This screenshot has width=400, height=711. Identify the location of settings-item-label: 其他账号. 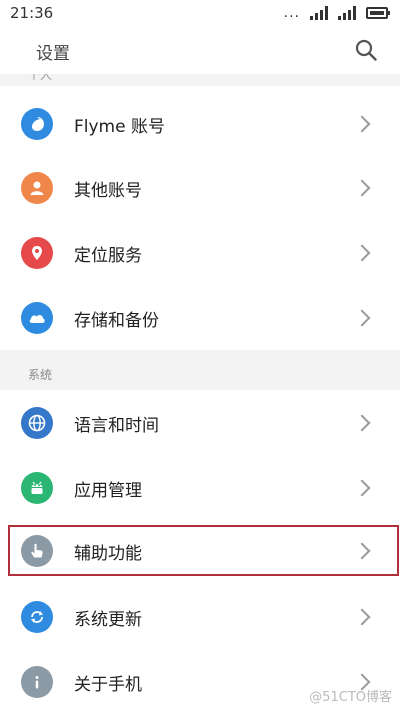
(108, 190).